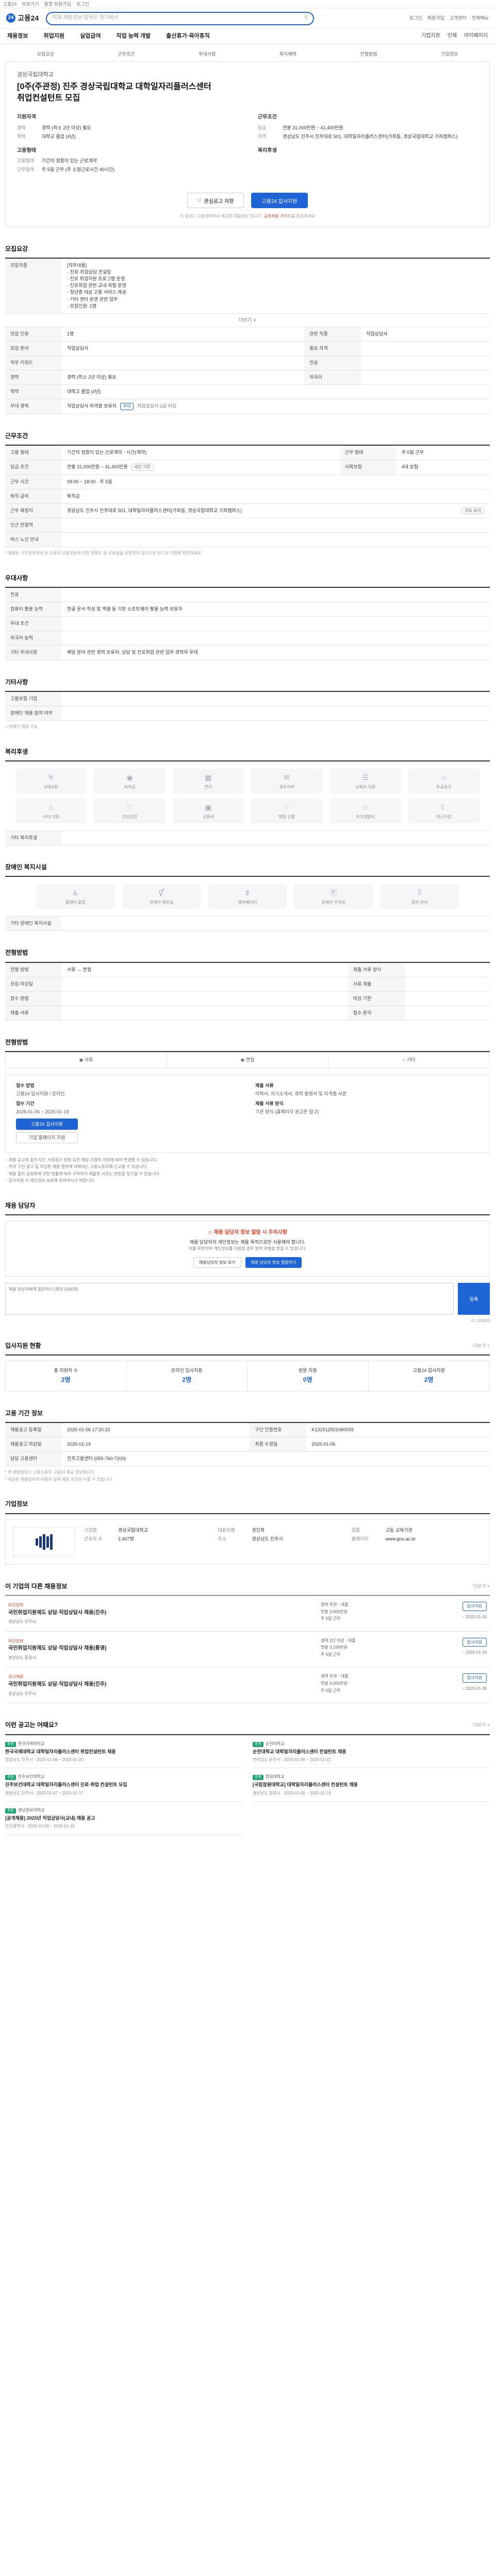 Image resolution: width=495 pixels, height=2576 pixels. What do you see at coordinates (57, 4) in the screenshot?
I see `topbar-link-signup: 통합 회원가입` at bounding box center [57, 4].